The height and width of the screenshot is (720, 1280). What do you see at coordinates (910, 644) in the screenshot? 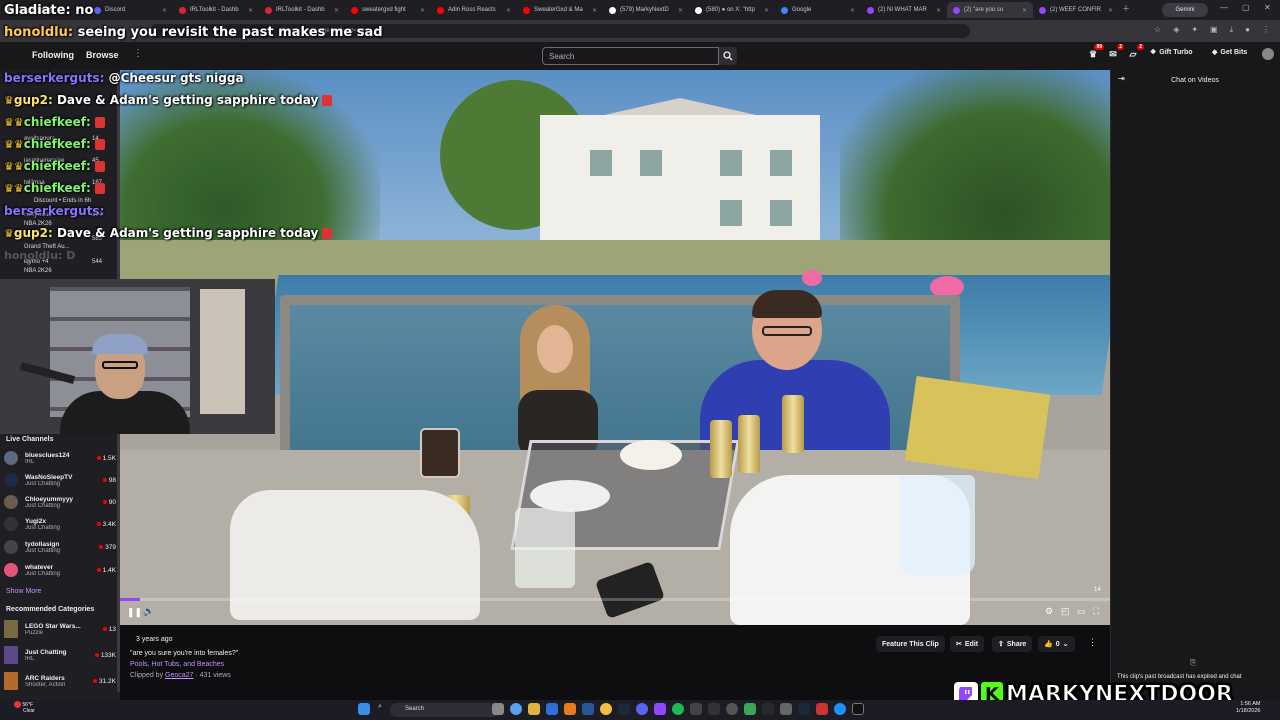
I see `feature-clip-button: Feature This Clip` at bounding box center [910, 644].